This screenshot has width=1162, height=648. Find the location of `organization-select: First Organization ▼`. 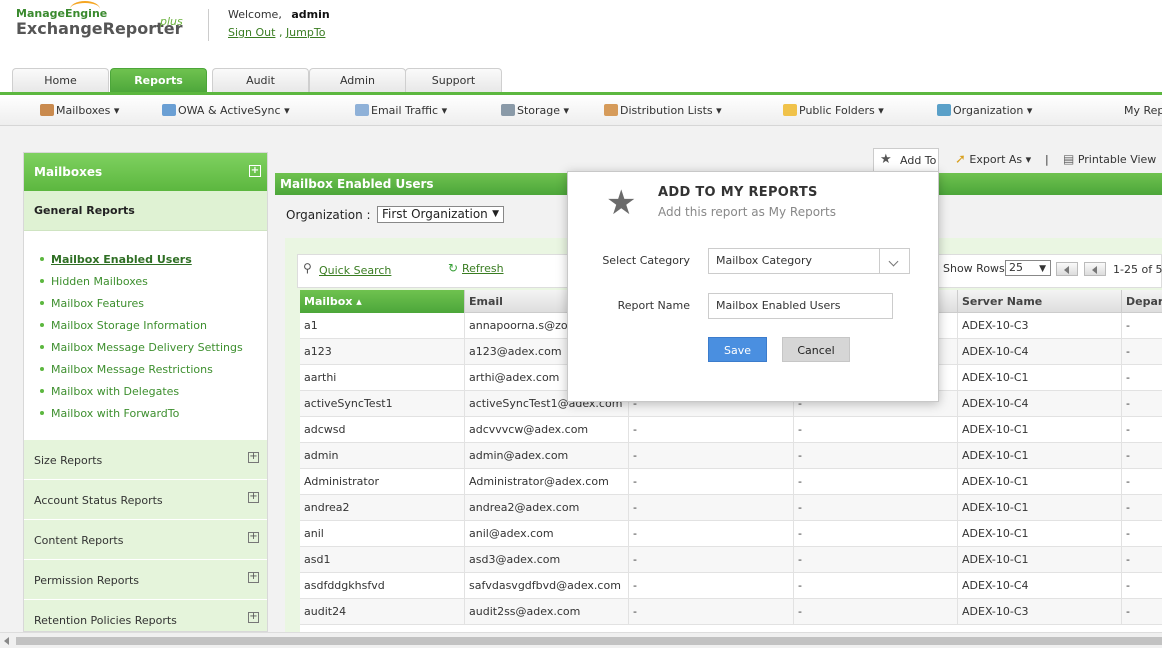

organization-select: First Organization ▼ is located at coordinates (440, 214).